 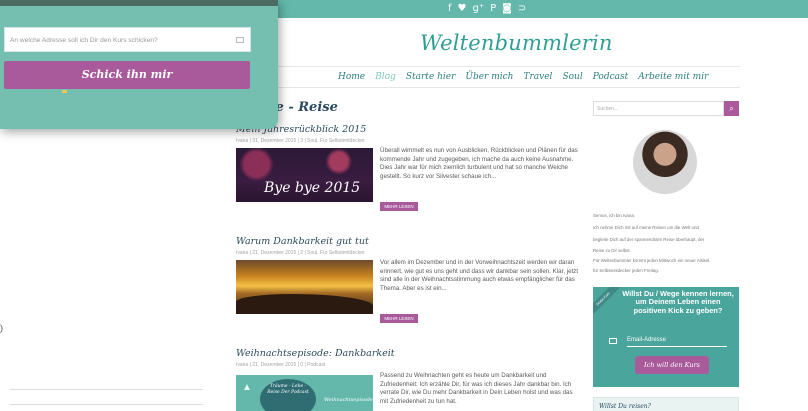 I want to click on podcast-episode-label: Weihnachtsepisode, so click(x=348, y=400).